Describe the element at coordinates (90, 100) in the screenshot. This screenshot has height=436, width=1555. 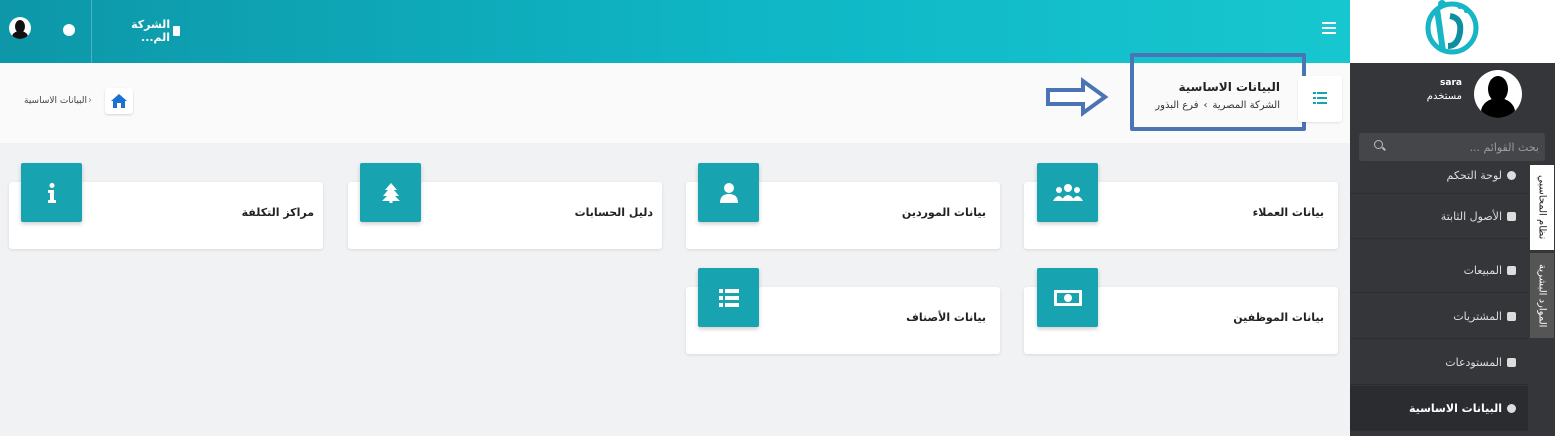
I see `chevron-right-icon: ›` at that location.